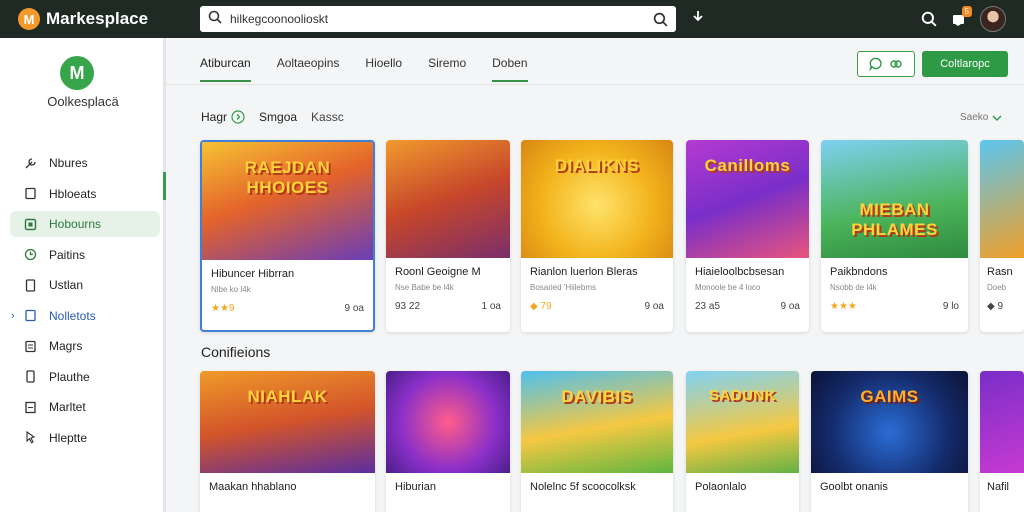  What do you see at coordinates (997, 287) in the screenshot?
I see `card-subtitle: Doeb` at bounding box center [997, 287].